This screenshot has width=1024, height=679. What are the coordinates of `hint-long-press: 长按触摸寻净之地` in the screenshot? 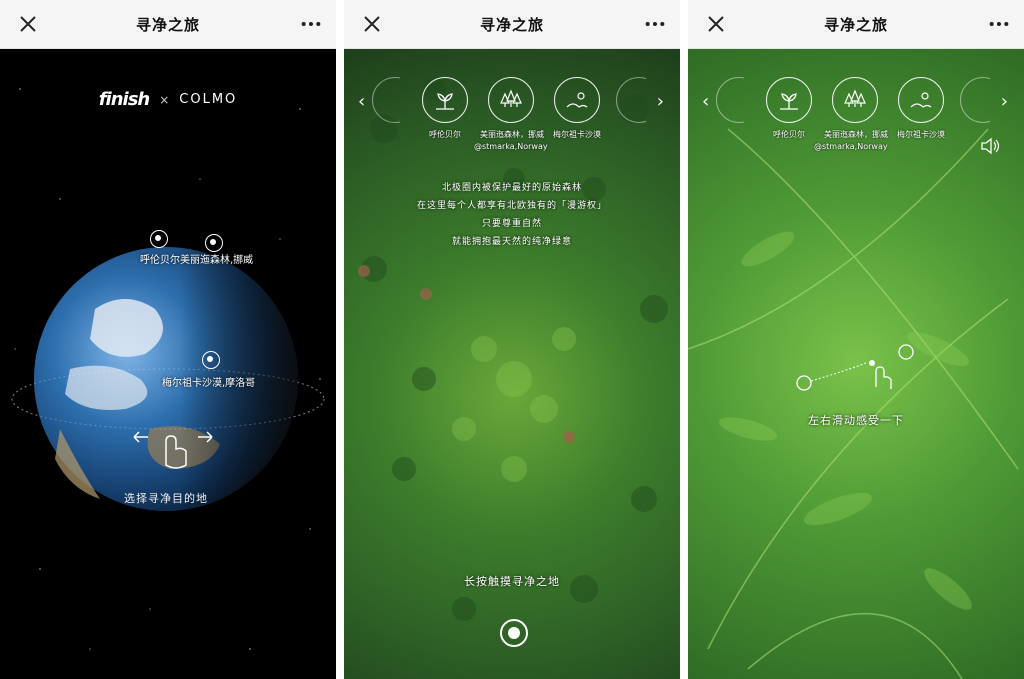 It's located at (512, 581).